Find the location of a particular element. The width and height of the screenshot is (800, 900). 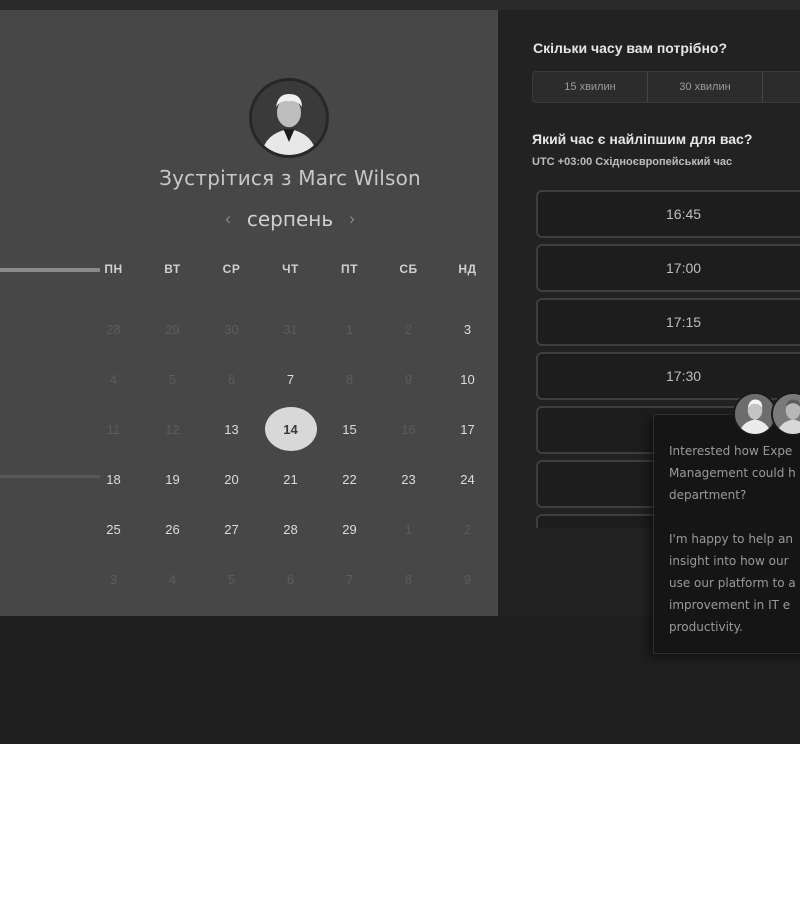

agent-avatar is located at coordinates (785, 414).